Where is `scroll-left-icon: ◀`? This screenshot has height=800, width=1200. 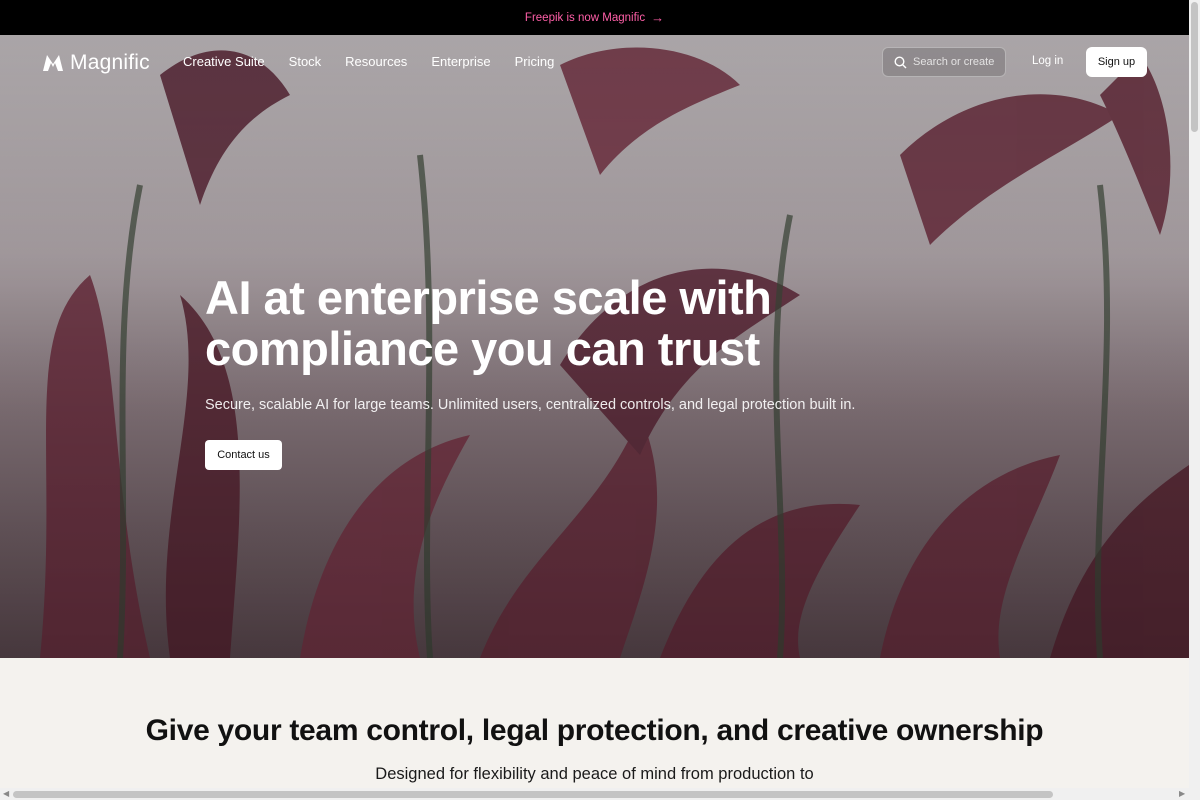 scroll-left-icon: ◀ is located at coordinates (6, 793).